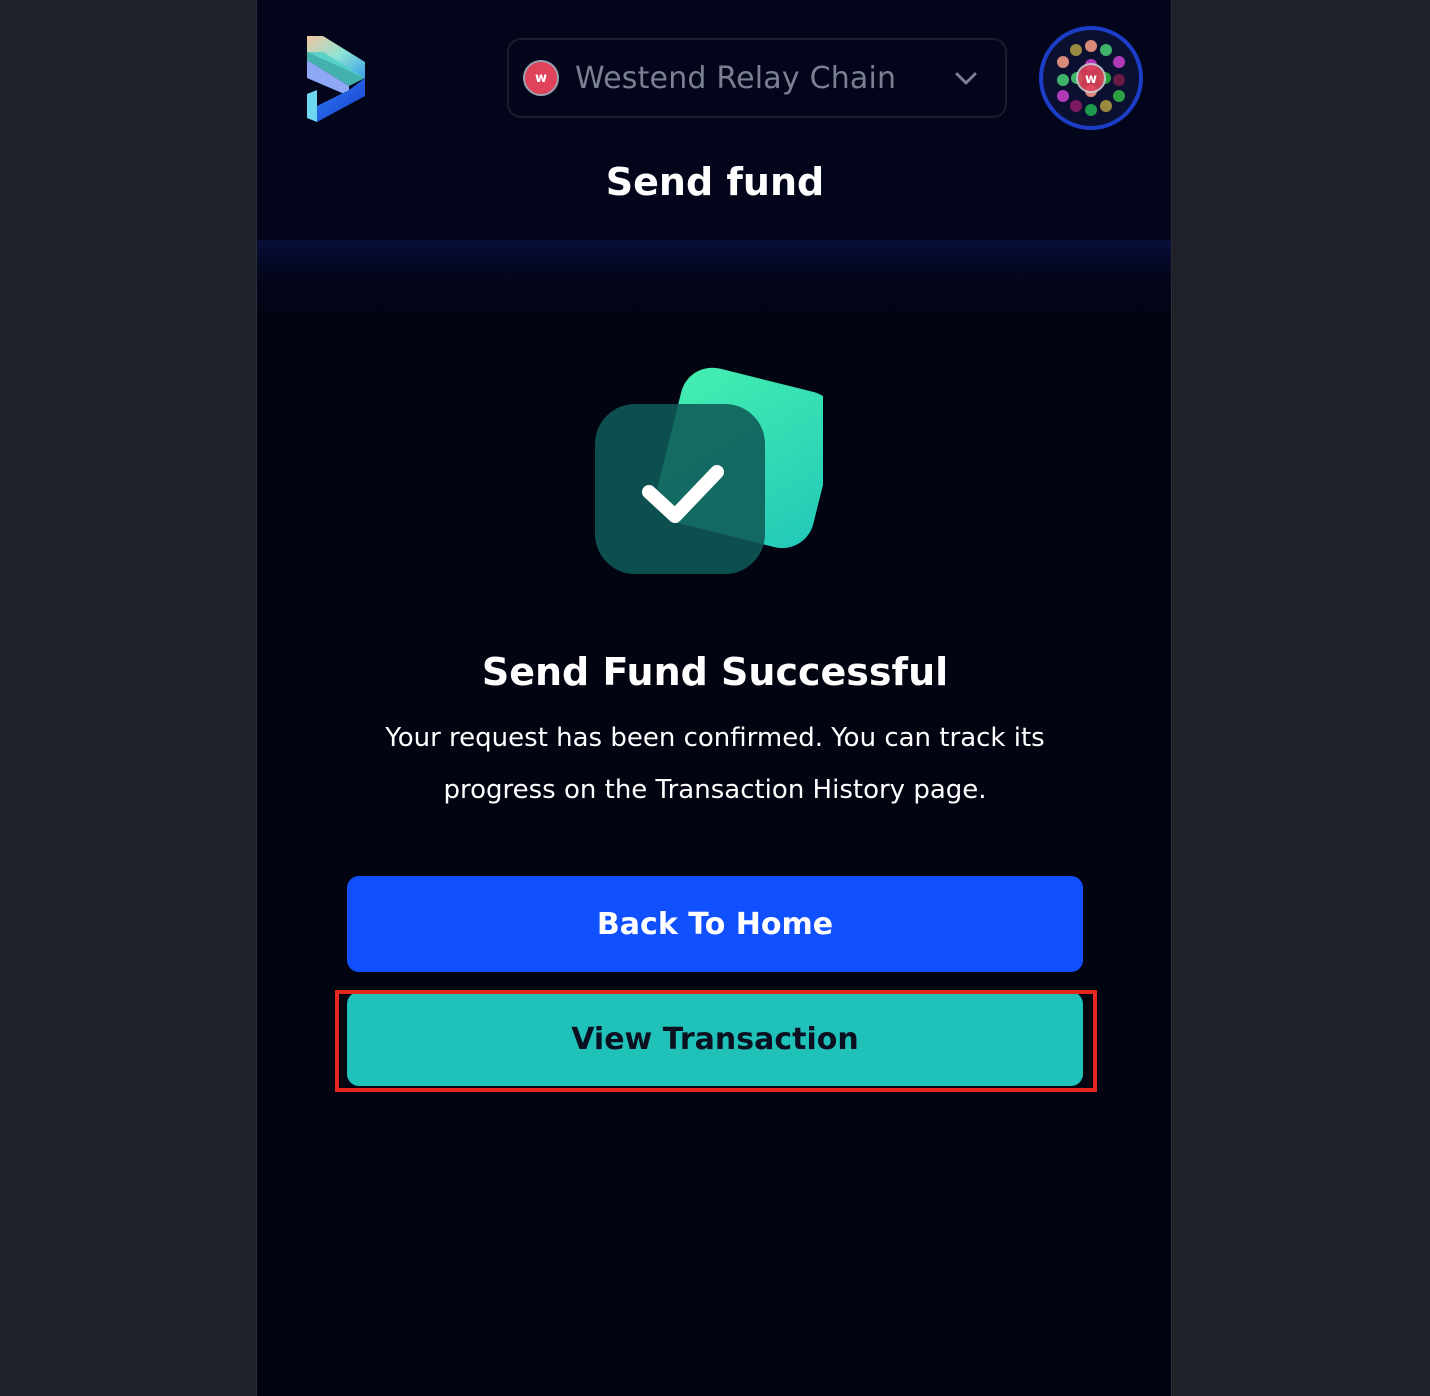  Describe the element at coordinates (736, 78) in the screenshot. I see `network-name: Westend Relay Chain` at that location.